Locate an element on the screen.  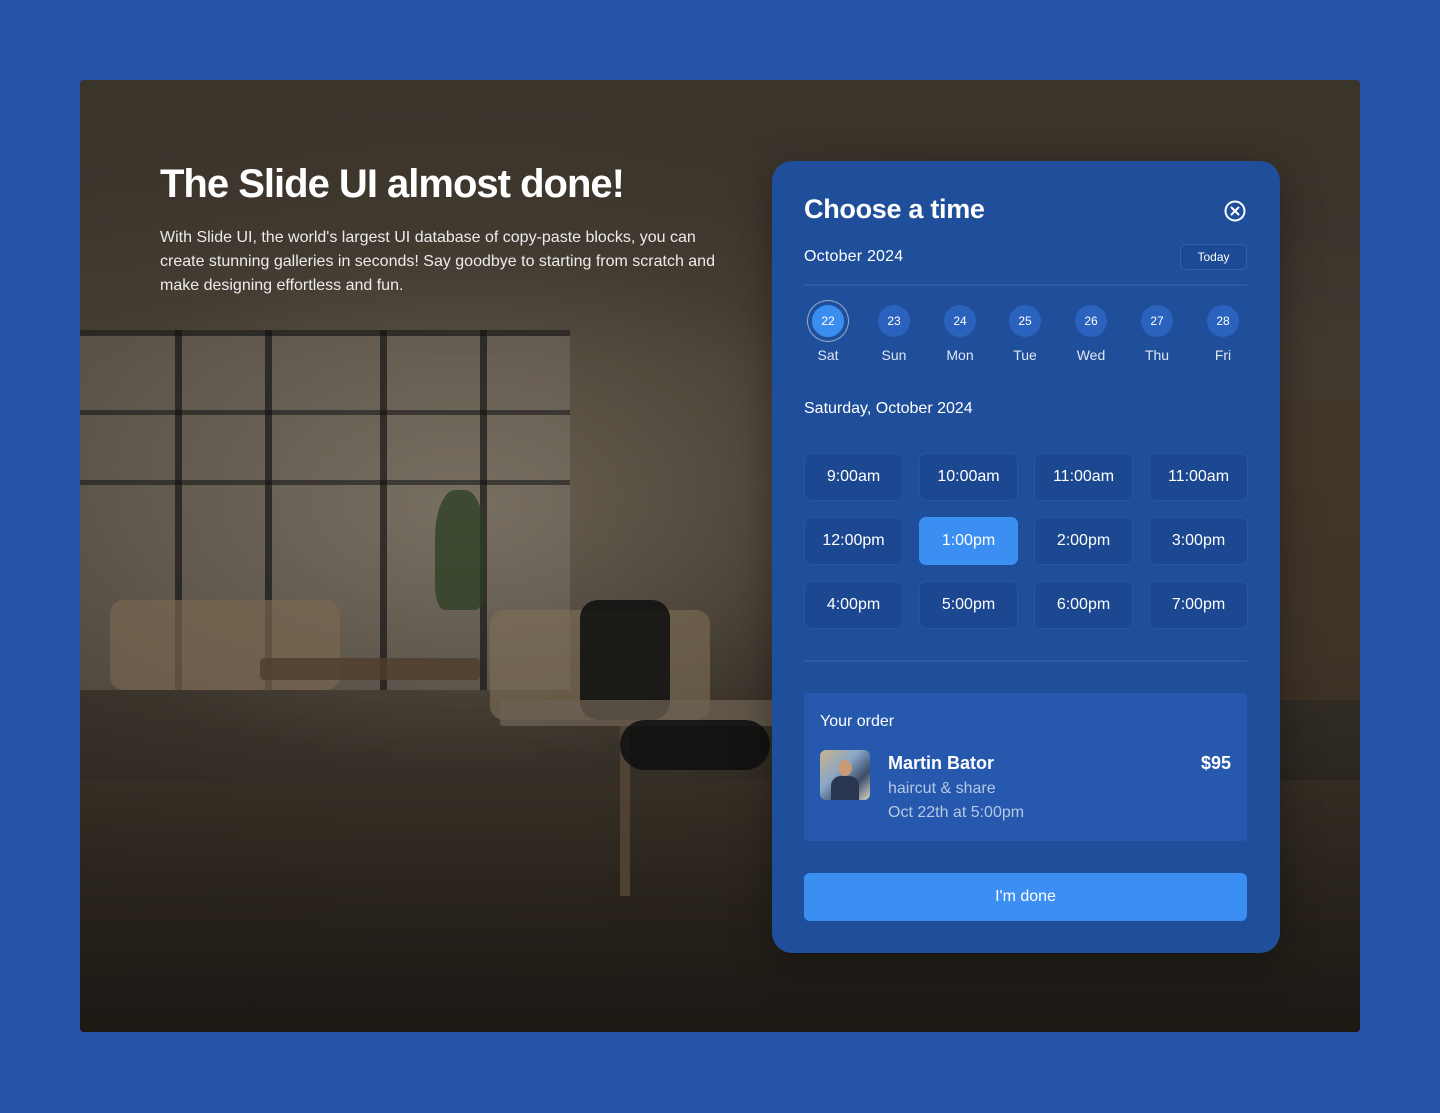
time-slot: 2:00pm is located at coordinates (1083, 541).